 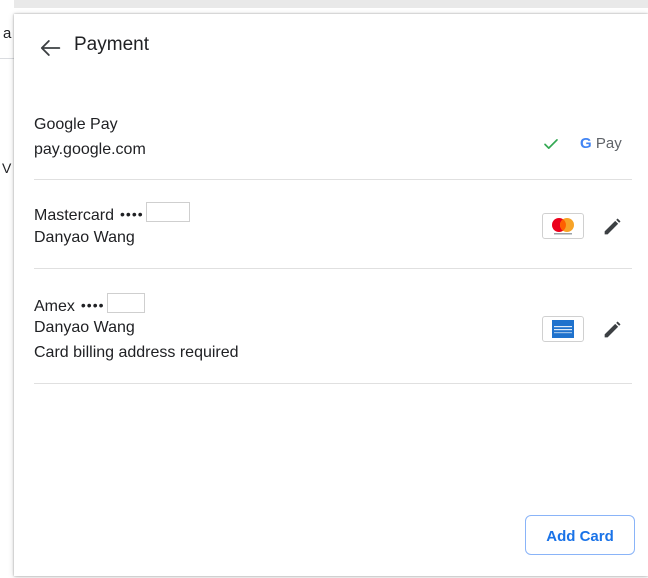 What do you see at coordinates (7, 289) in the screenshot?
I see `background-page: a V` at bounding box center [7, 289].